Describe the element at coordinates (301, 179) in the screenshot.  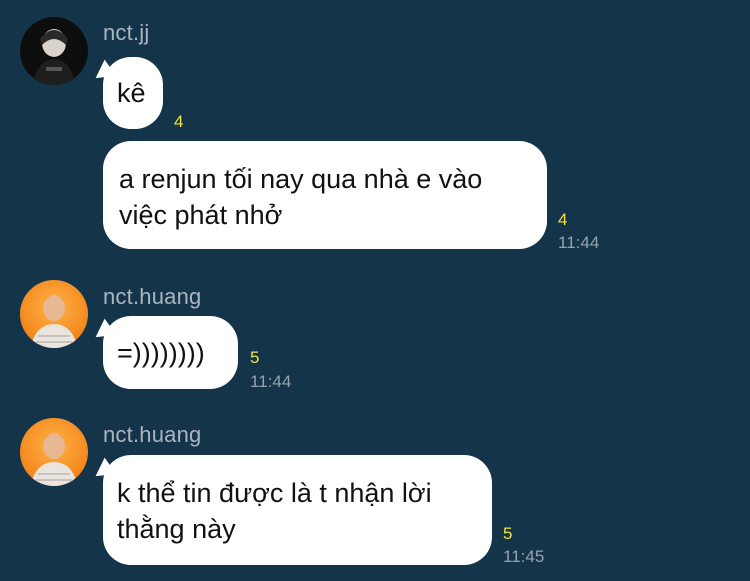
I see `message-text-line: a renjun tối nay qua nhà e vào` at that location.